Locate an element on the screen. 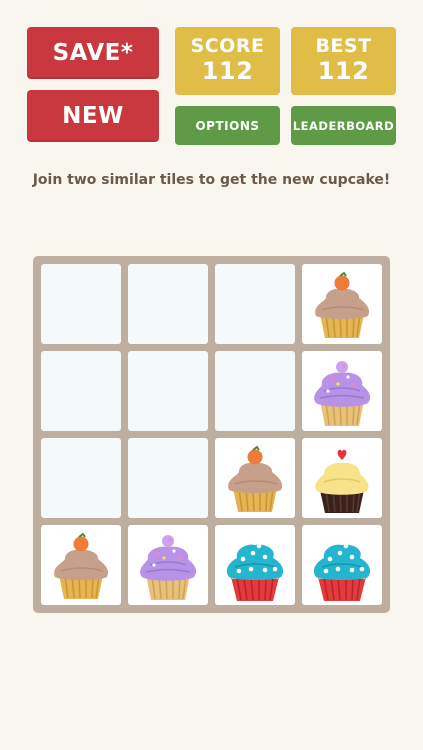  best-box: BEST 112 is located at coordinates (343, 61).